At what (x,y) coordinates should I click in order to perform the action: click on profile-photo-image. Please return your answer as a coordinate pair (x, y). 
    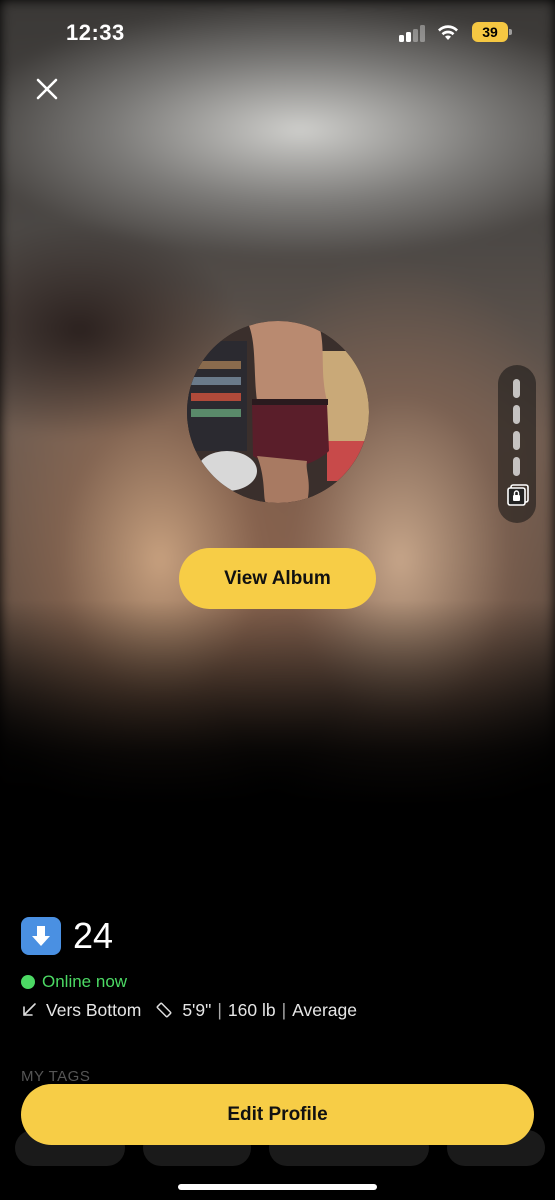
    Looking at the image, I should click on (278, 412).